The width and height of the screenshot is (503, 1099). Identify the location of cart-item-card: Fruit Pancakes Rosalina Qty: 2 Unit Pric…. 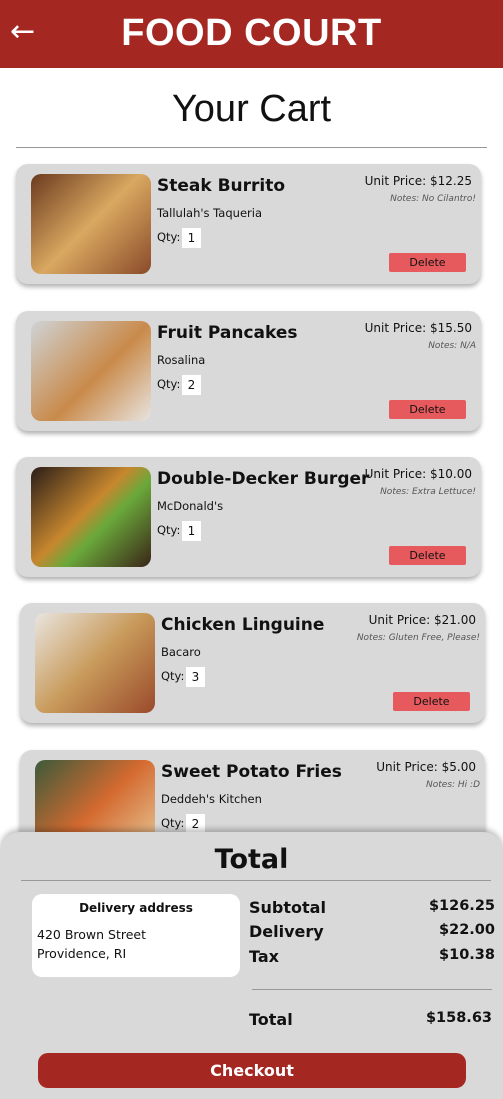
(248, 371).